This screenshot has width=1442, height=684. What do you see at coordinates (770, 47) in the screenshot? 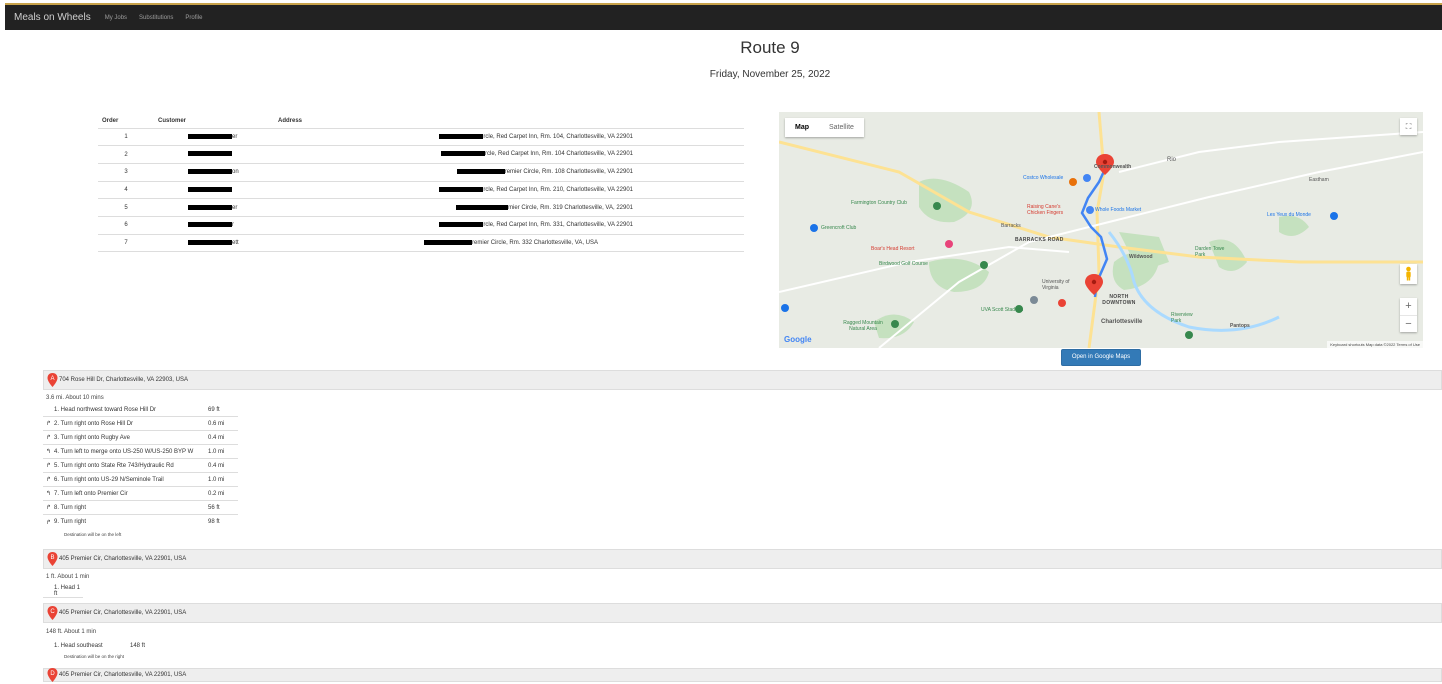
I see `page-title: Route 9` at bounding box center [770, 47].